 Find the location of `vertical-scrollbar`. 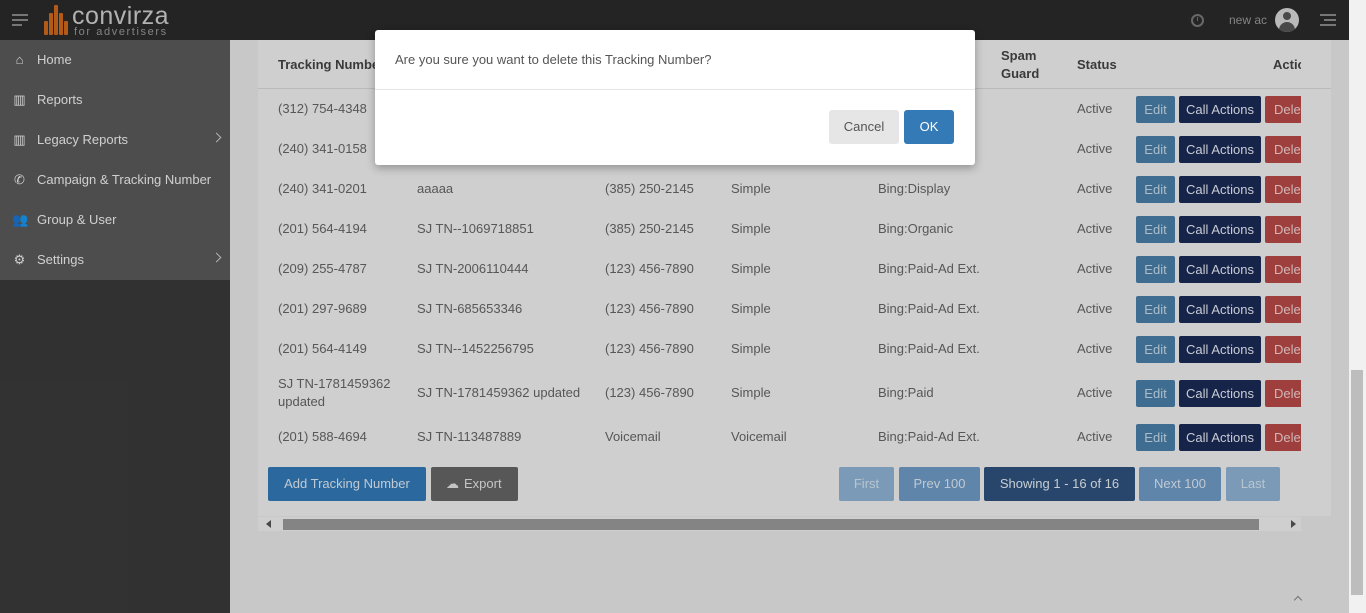

vertical-scrollbar is located at coordinates (1357, 306).